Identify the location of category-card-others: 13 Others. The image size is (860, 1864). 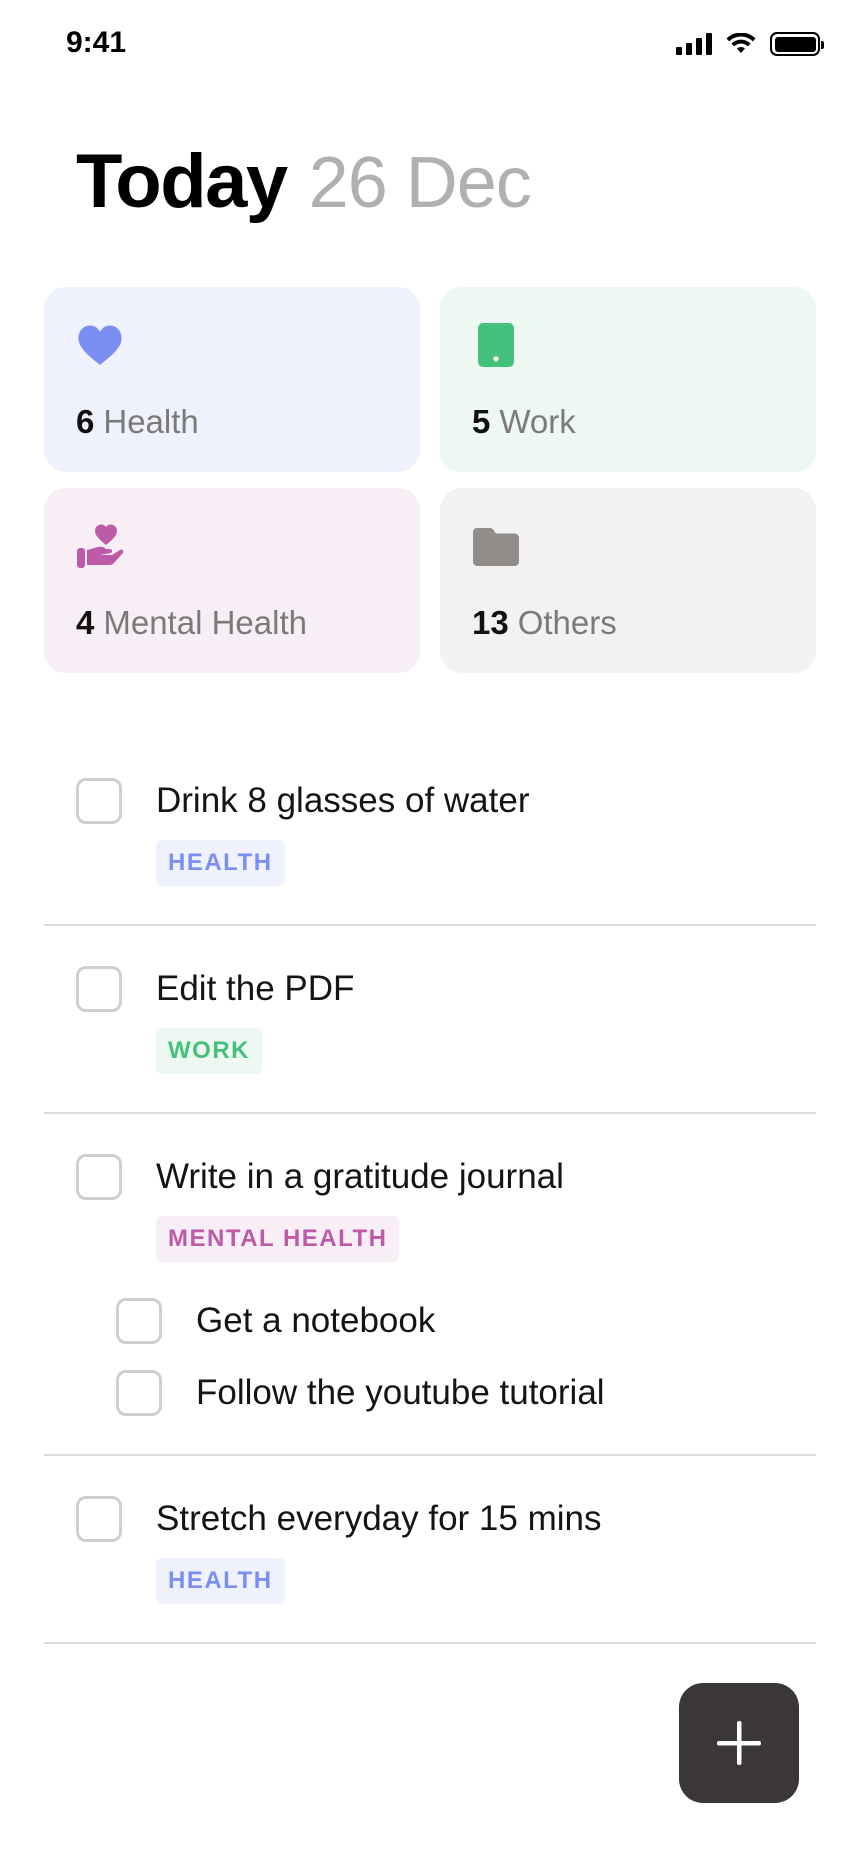
(628, 580).